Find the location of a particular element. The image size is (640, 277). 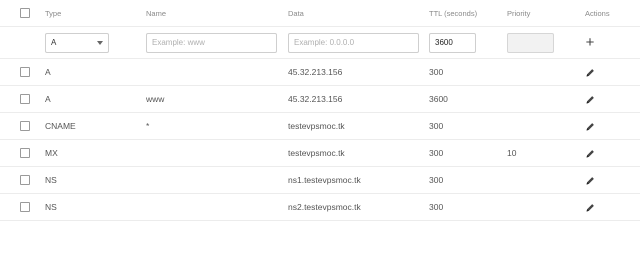

data-input-cell is located at coordinates (353, 42).